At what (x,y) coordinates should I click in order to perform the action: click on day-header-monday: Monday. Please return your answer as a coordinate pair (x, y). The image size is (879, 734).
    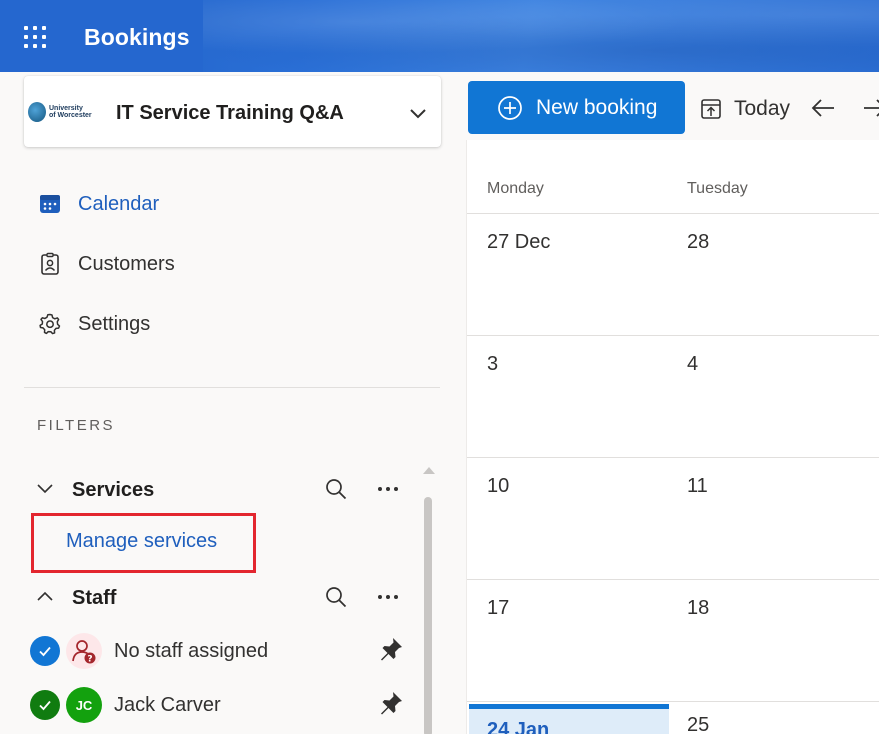
    Looking at the image, I should click on (515, 188).